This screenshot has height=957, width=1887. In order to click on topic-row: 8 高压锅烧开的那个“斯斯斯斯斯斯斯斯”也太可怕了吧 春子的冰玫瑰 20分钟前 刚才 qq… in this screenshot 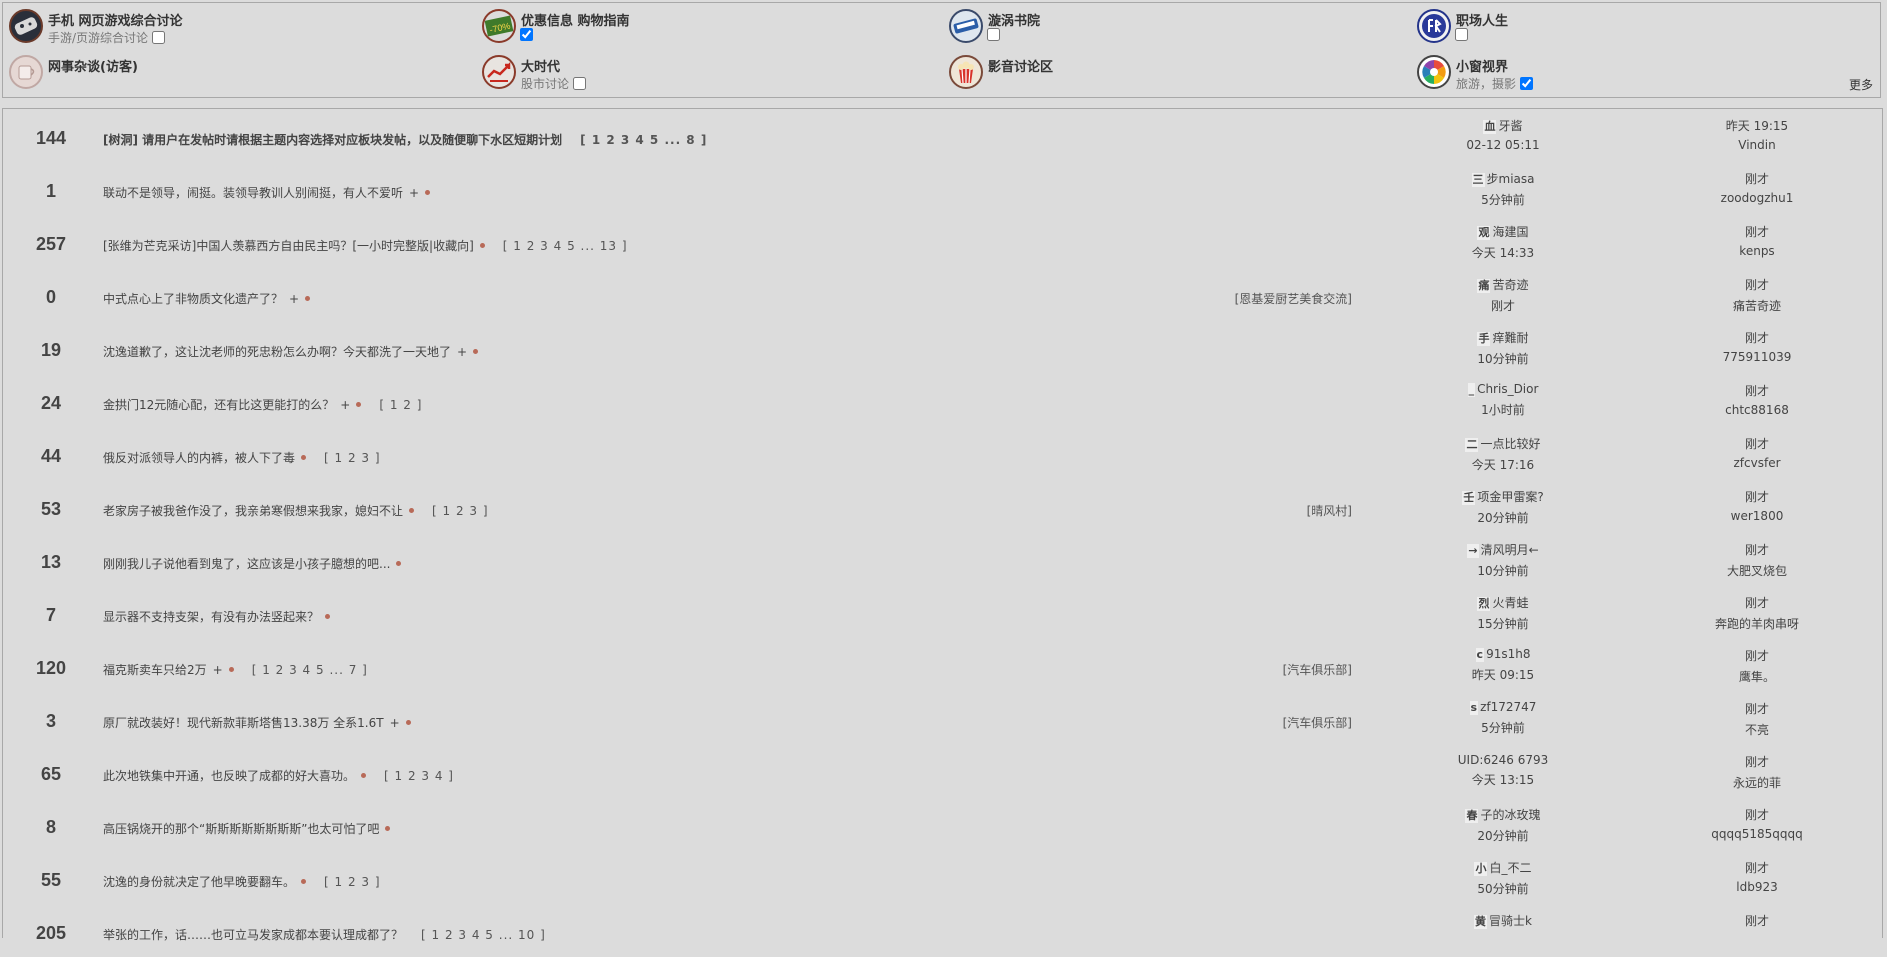, I will do `click(942, 824)`.